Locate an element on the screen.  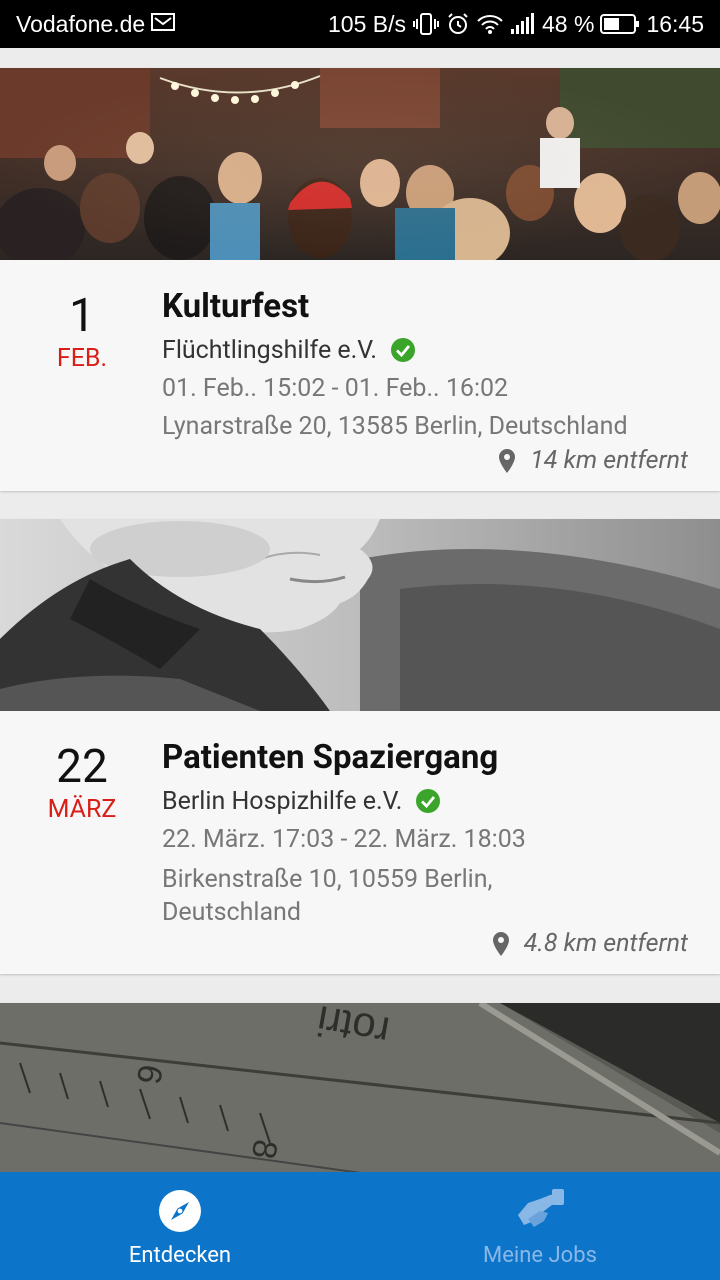
event-month: MÄRZ is located at coordinates (82, 809).